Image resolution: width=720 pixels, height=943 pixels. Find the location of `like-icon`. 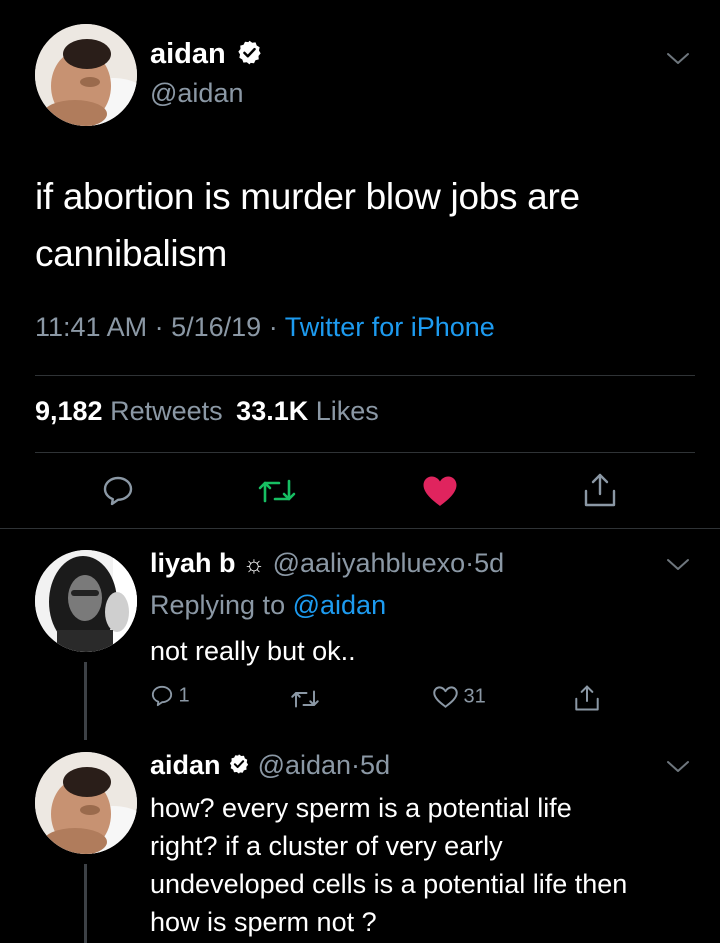

like-icon is located at coordinates (440, 491).